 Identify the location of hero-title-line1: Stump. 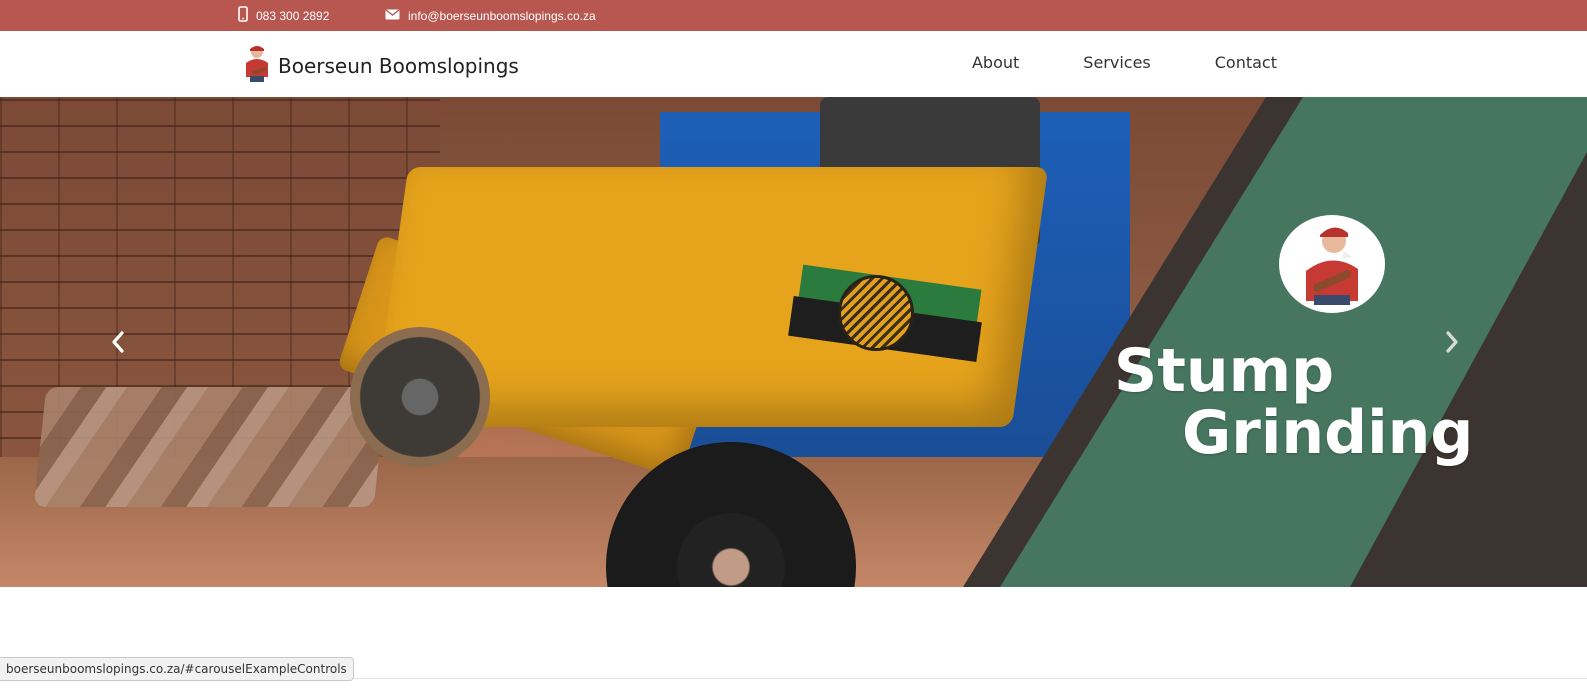
(1224, 371).